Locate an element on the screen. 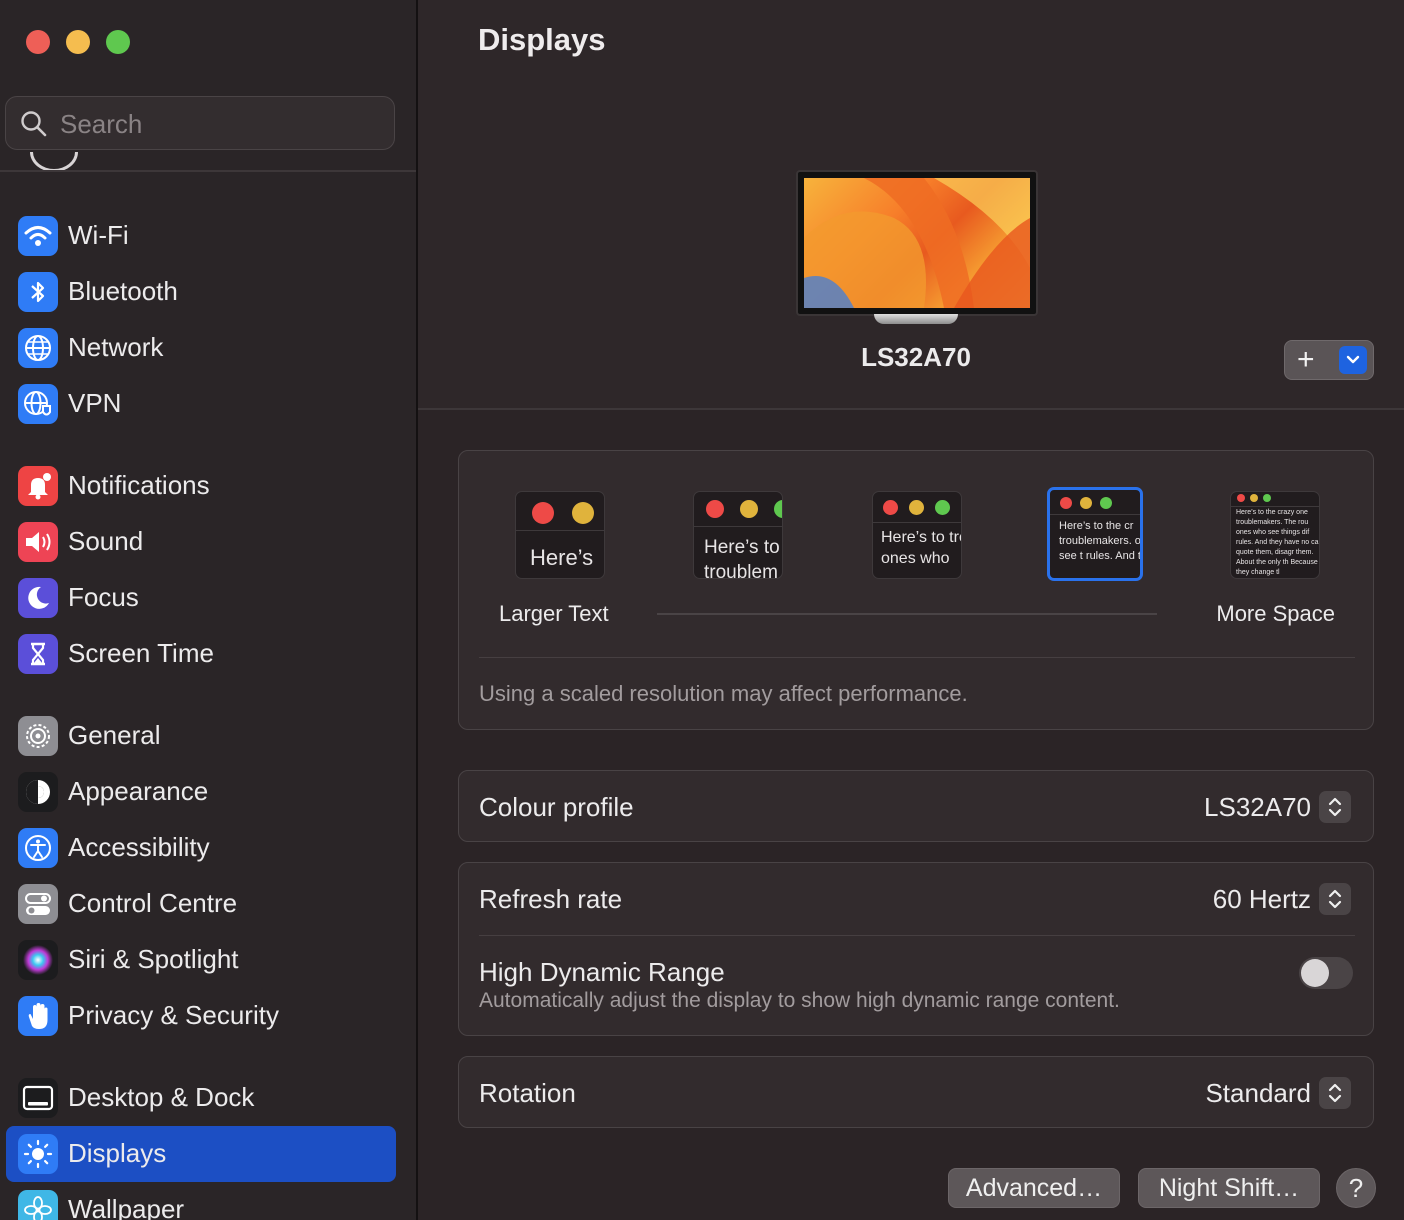 The image size is (1404, 1220). sidebar-item-notifications: Notifications is located at coordinates (201, 486).